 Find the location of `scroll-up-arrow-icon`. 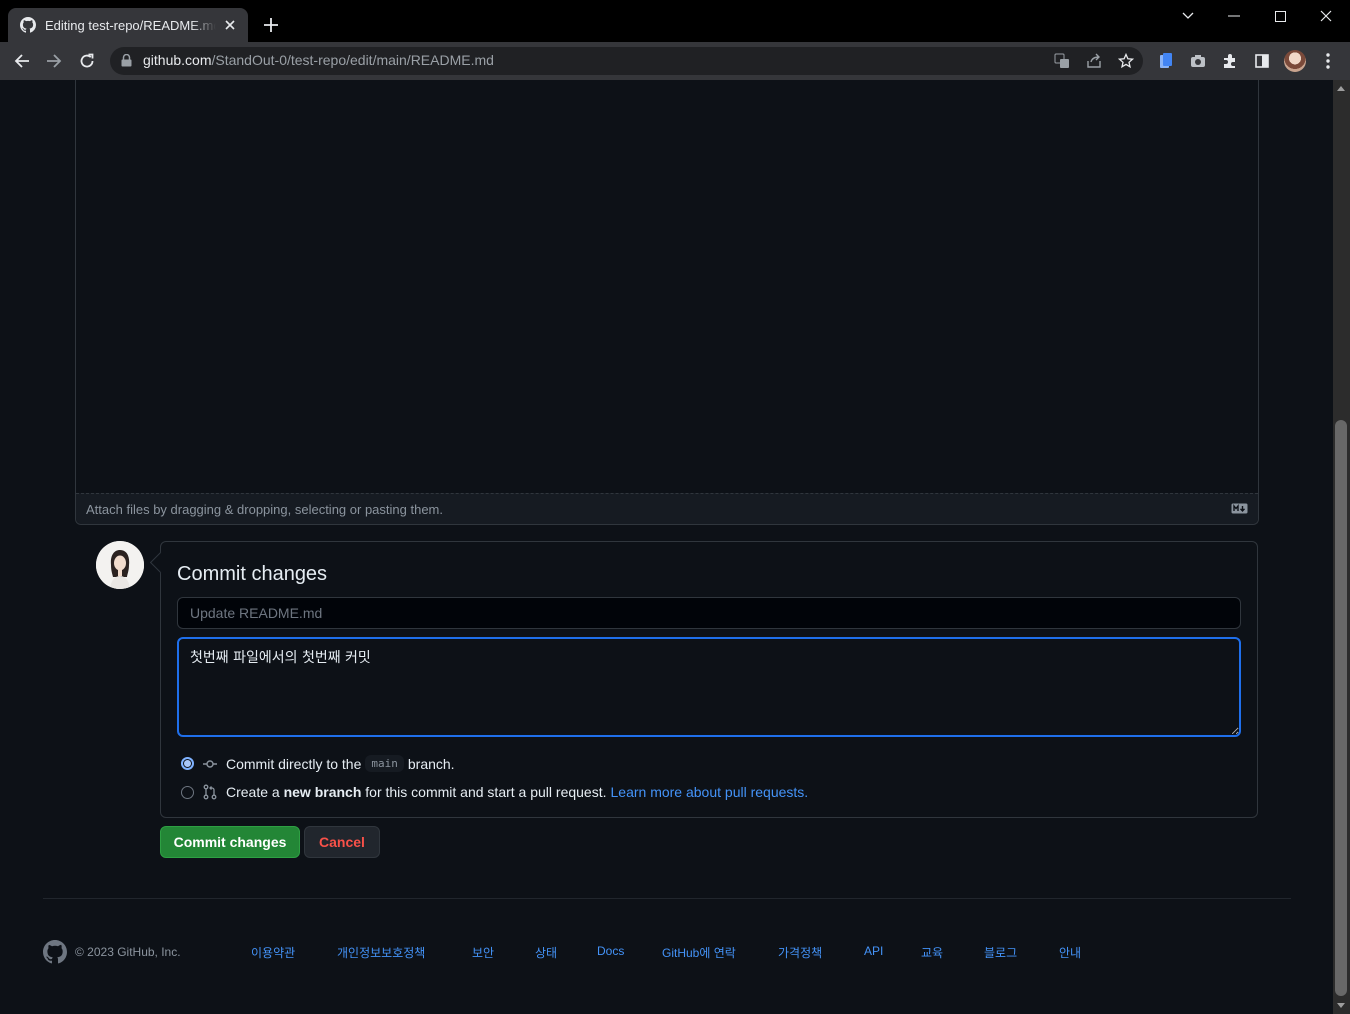

scroll-up-arrow-icon is located at coordinates (1341, 88).